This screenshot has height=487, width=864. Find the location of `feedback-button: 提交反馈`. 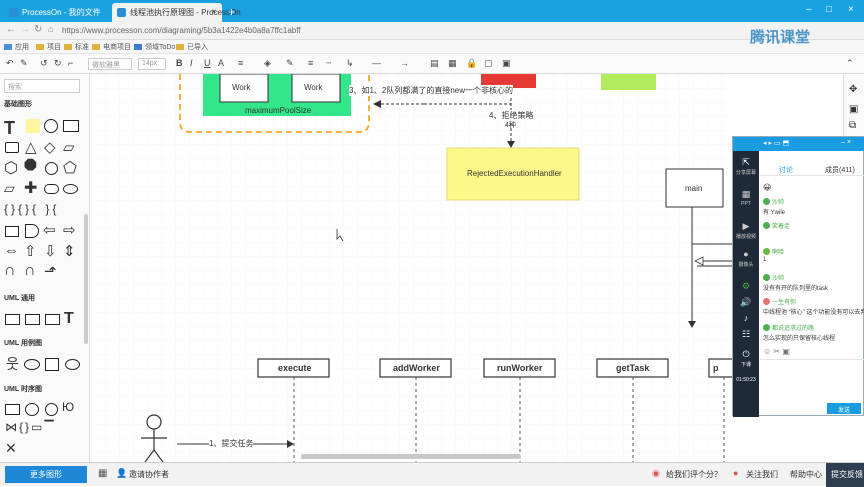

feedback-button: 提交反馈 is located at coordinates (845, 475).